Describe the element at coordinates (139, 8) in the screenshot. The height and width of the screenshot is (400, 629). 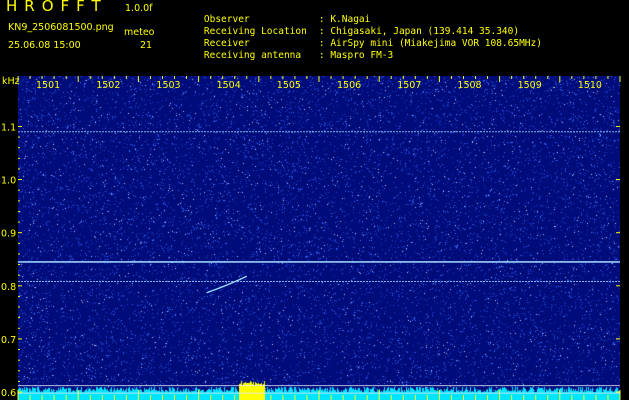
I see `version-label: 1.0.0f` at that location.